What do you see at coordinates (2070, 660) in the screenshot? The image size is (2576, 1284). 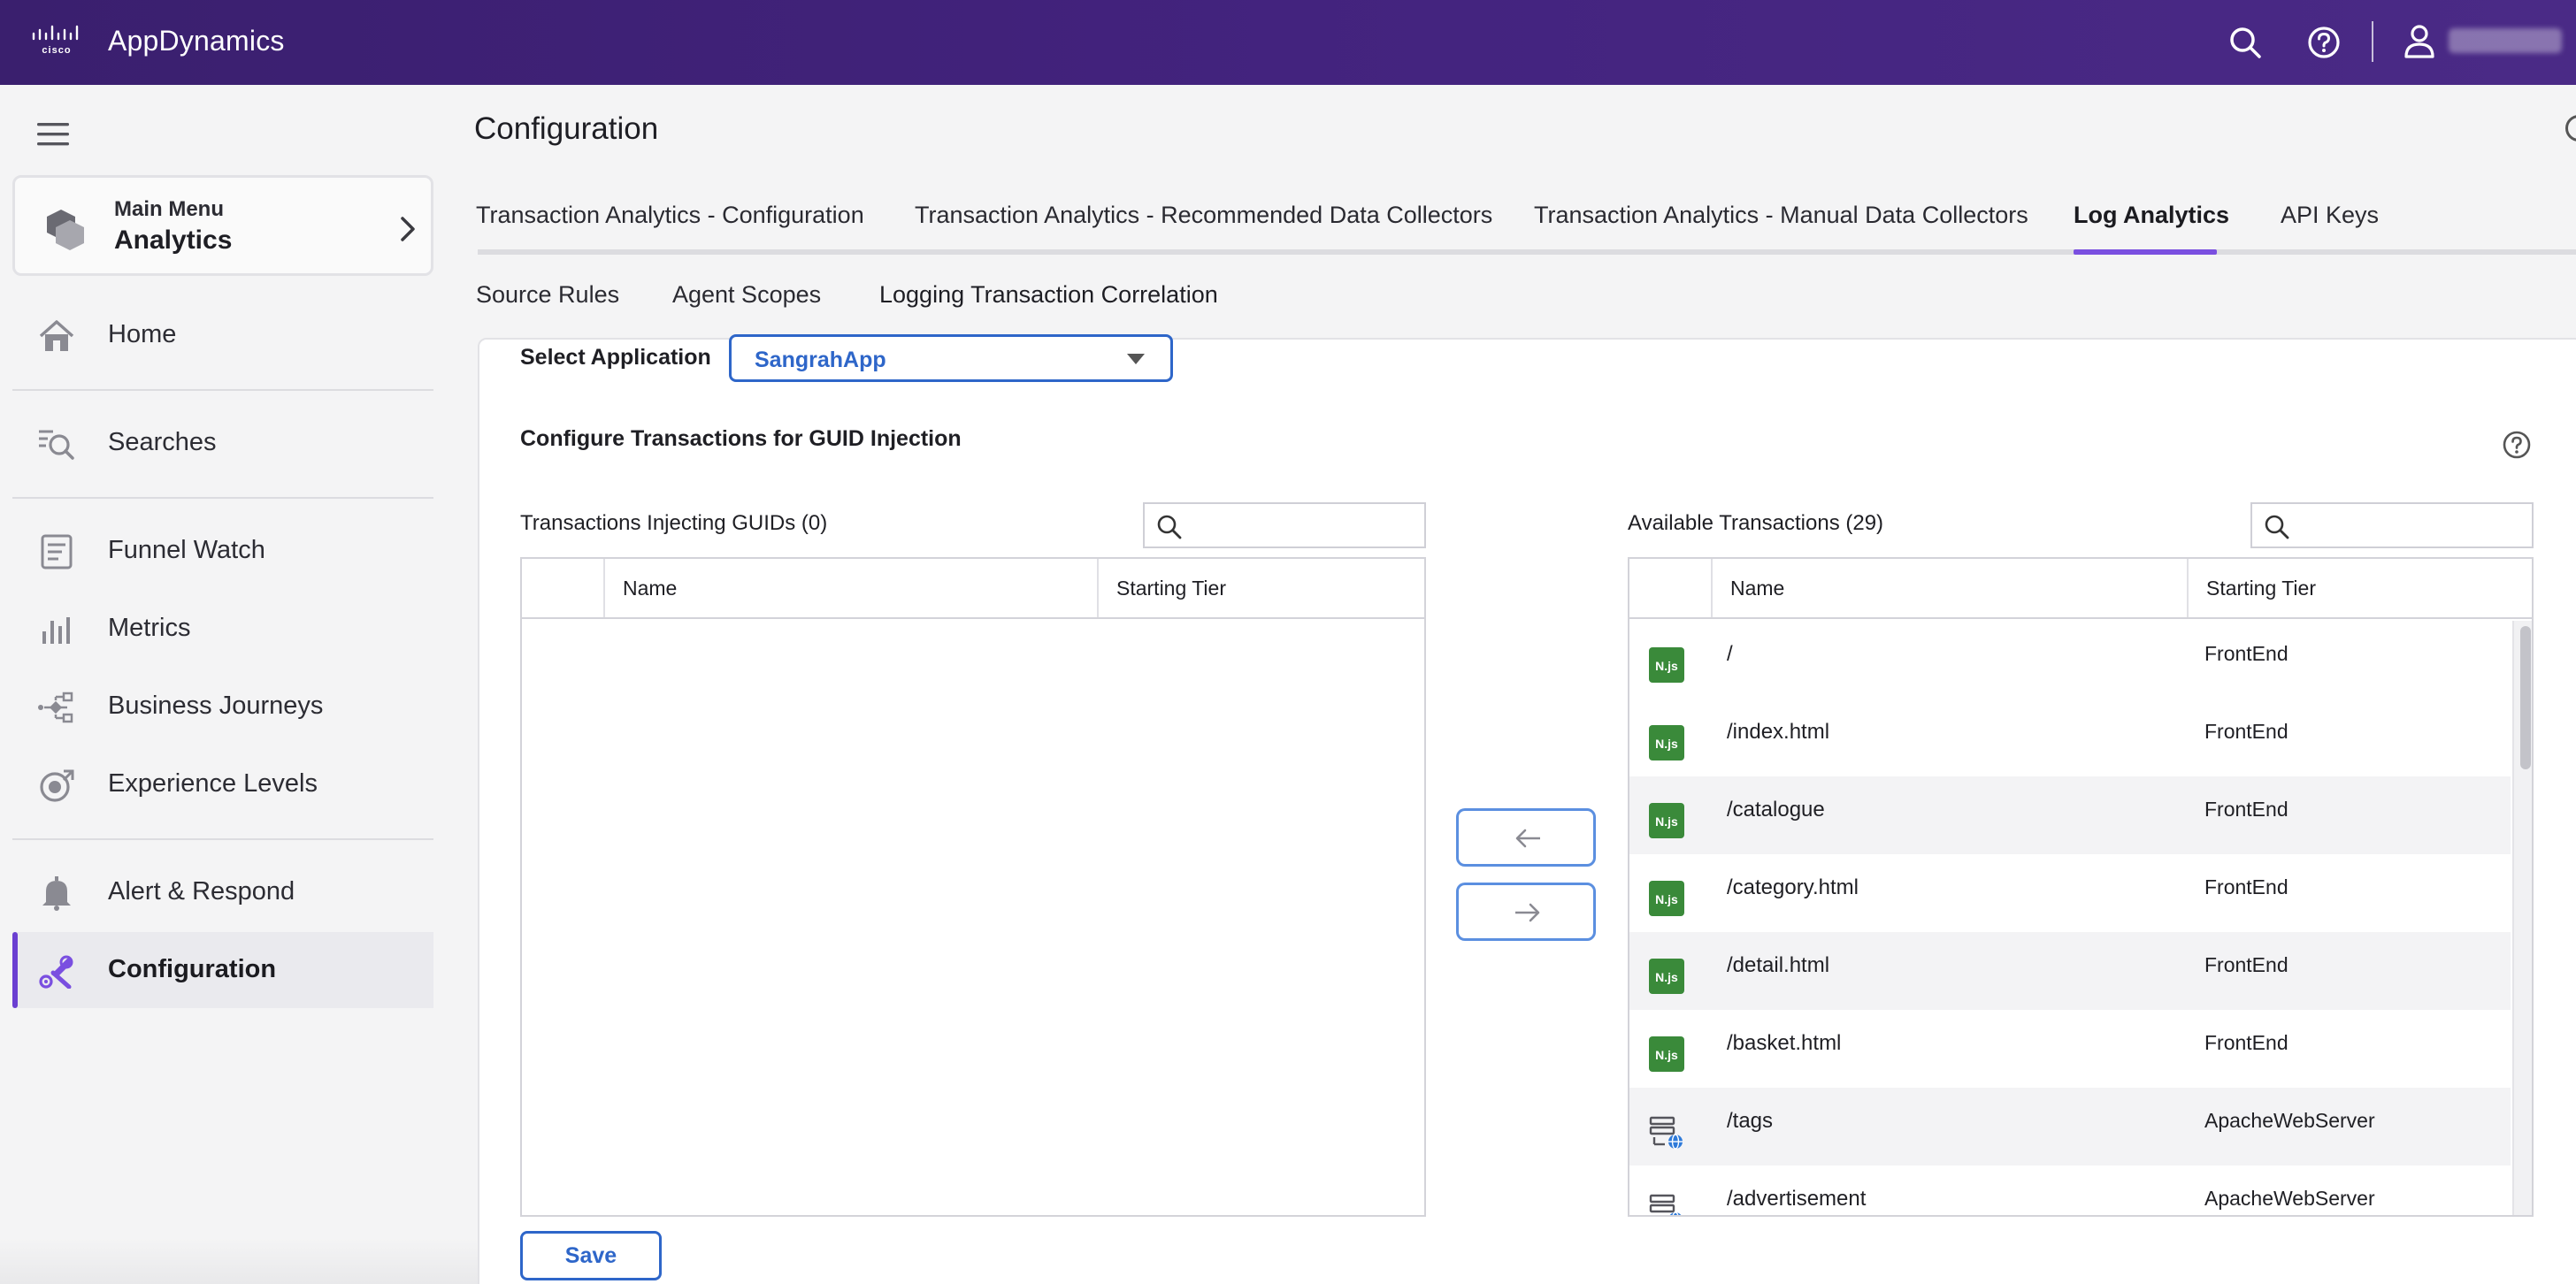 I see `table-row: N.js / FrontEnd` at bounding box center [2070, 660].